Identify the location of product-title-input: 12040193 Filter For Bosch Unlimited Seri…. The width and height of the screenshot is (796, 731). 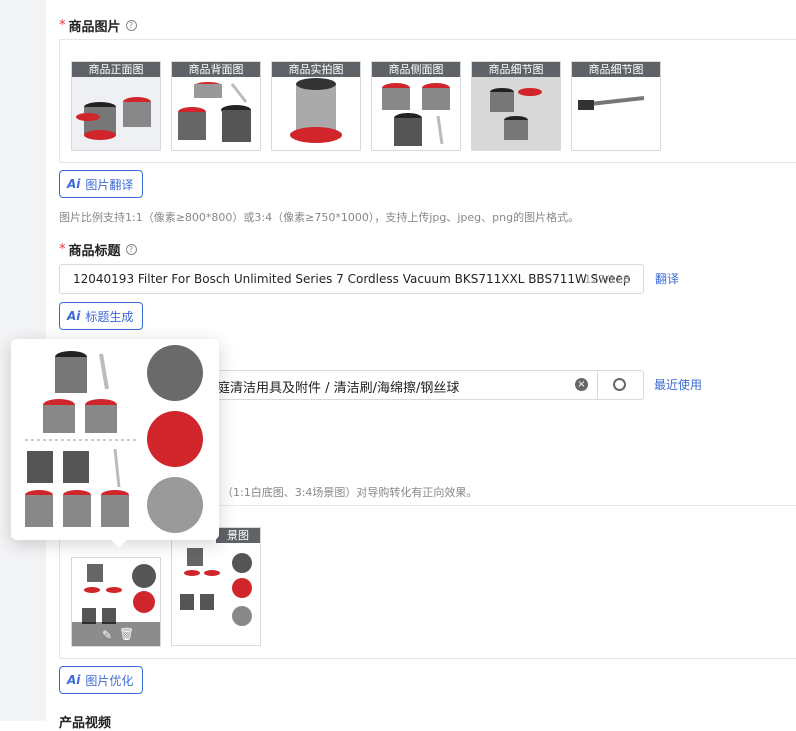
(351, 279).